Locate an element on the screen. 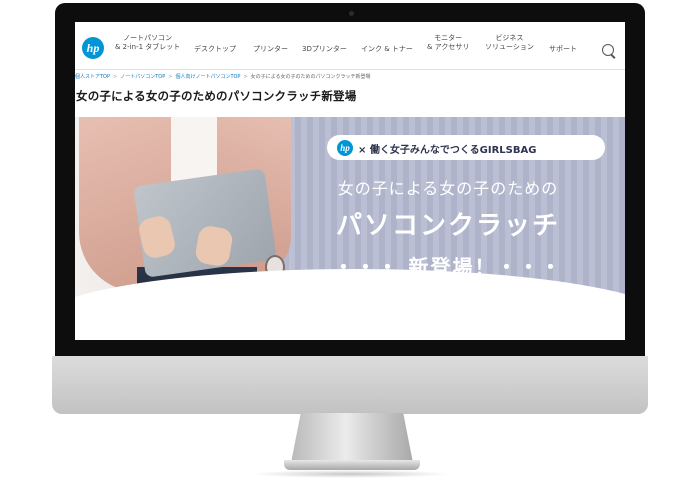 Image resolution: width=700 pixels, height=490 pixels. monitor-stand-base is located at coordinates (352, 465).